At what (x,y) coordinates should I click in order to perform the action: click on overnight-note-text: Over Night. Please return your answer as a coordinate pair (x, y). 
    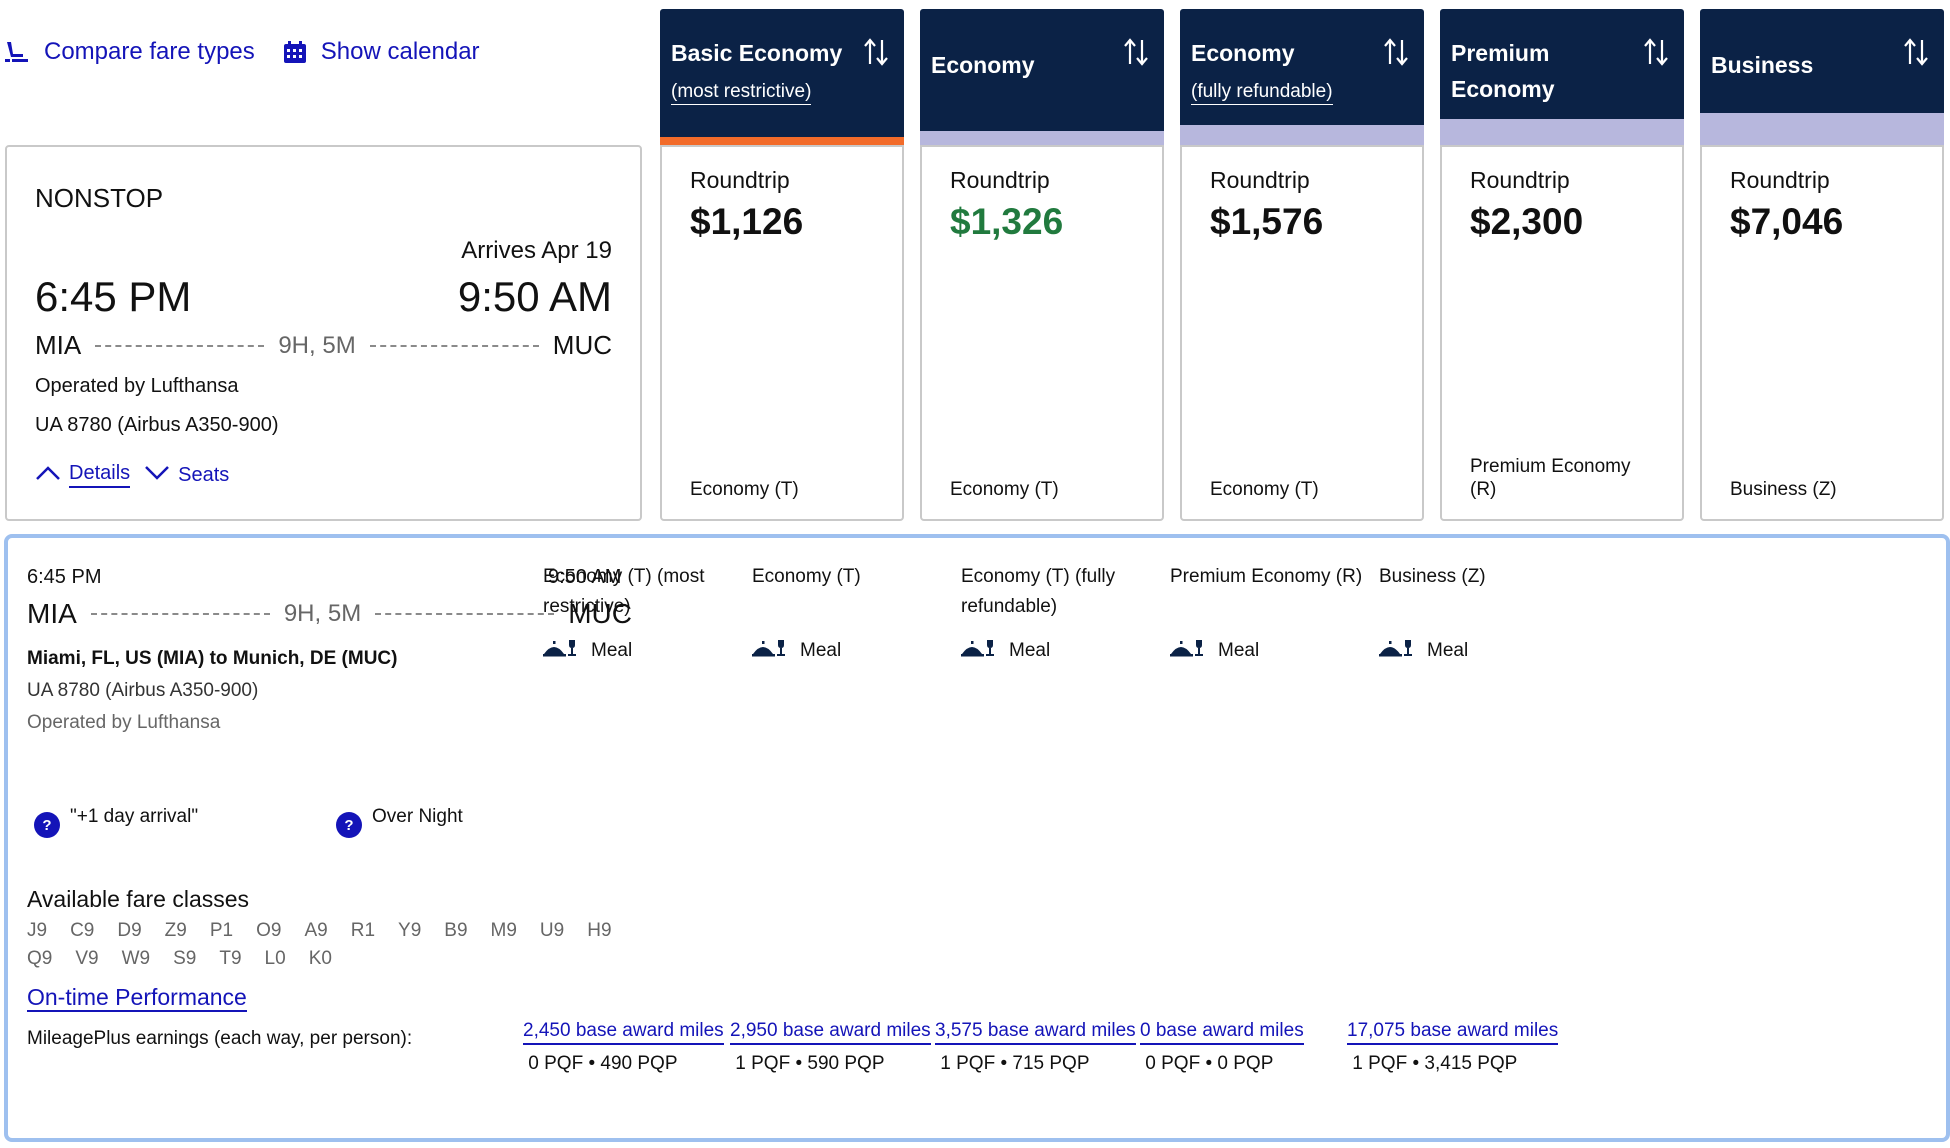
    Looking at the image, I should click on (417, 816).